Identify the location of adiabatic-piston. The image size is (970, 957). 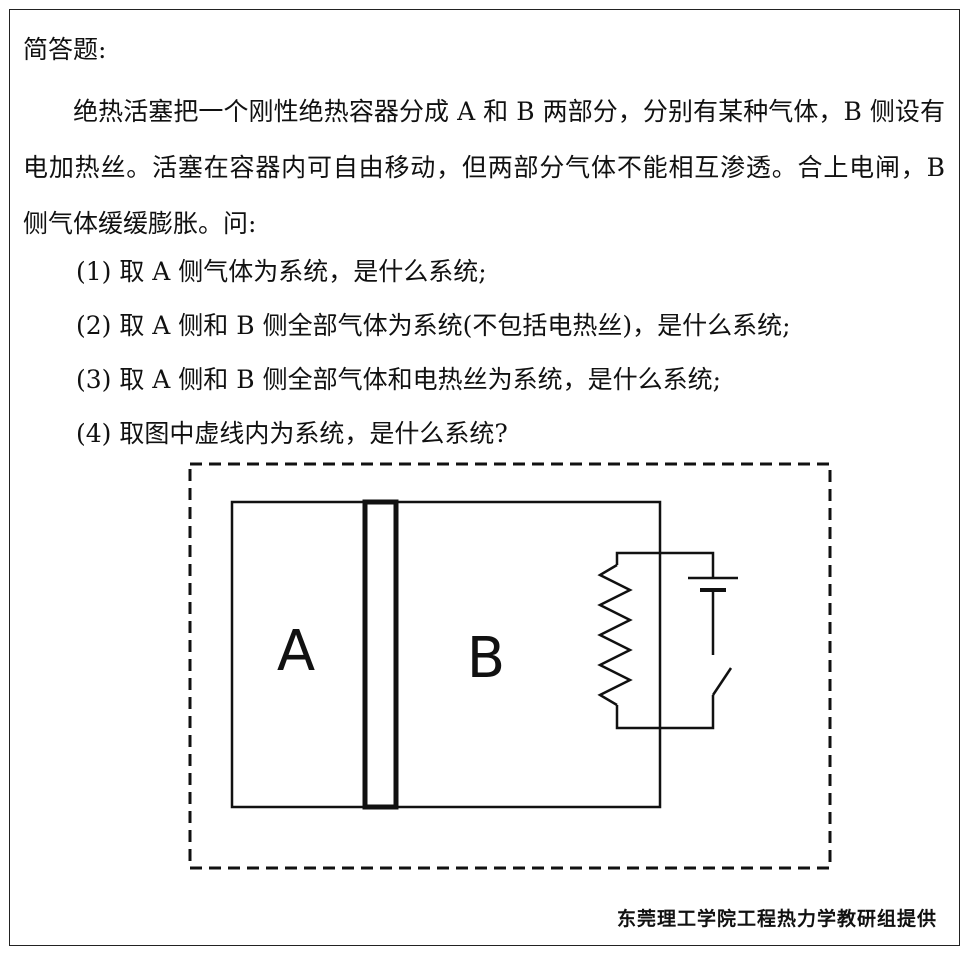
(380, 654).